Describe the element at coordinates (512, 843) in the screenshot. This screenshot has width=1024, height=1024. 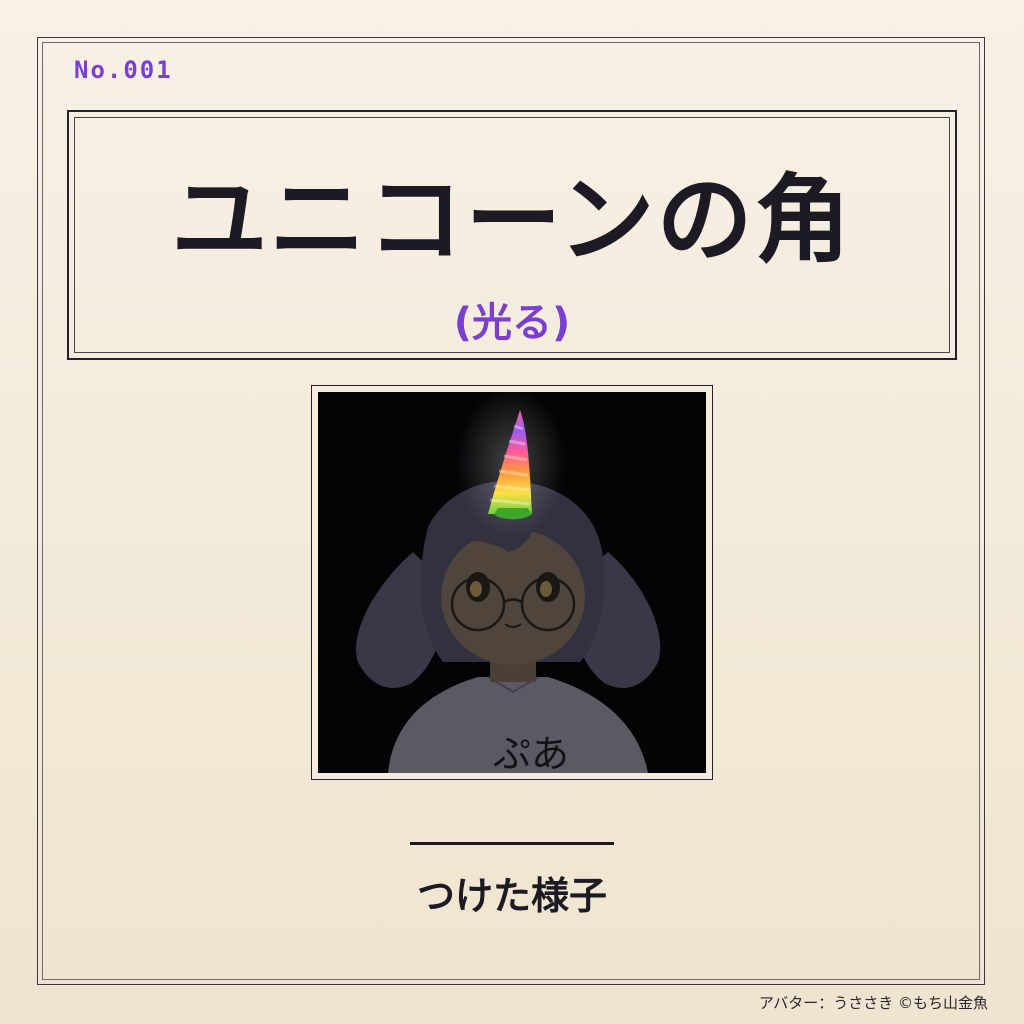
I see `caption-divider` at that location.